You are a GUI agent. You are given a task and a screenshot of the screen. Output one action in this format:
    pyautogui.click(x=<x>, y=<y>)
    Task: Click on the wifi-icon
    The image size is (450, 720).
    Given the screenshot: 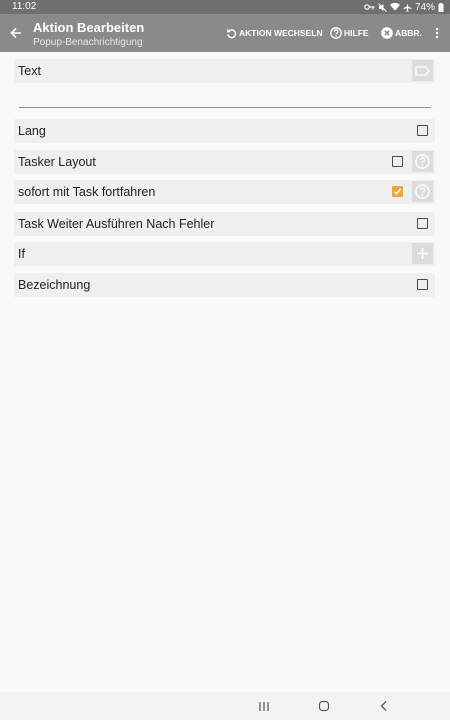 What is the action you would take?
    pyautogui.click(x=394, y=7)
    